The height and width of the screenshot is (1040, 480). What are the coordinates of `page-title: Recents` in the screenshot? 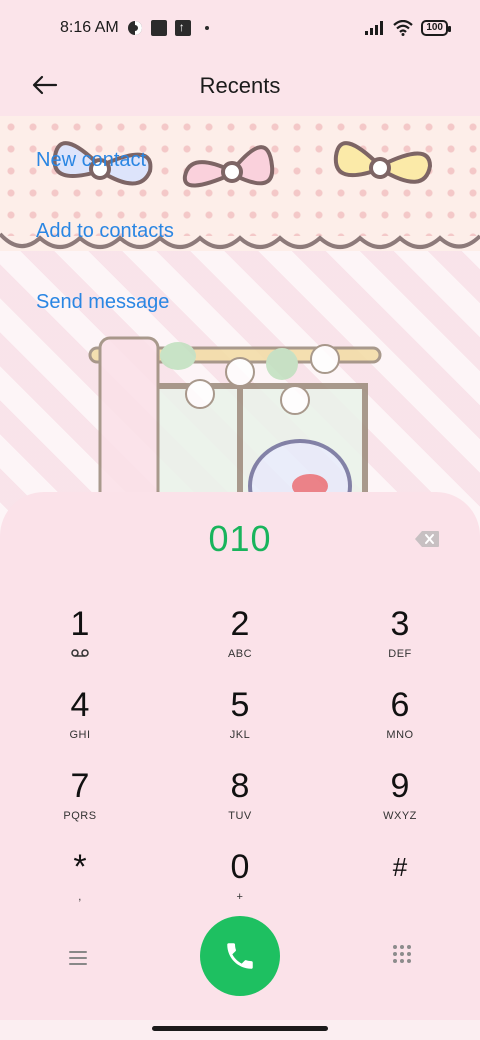 It's located at (240, 85).